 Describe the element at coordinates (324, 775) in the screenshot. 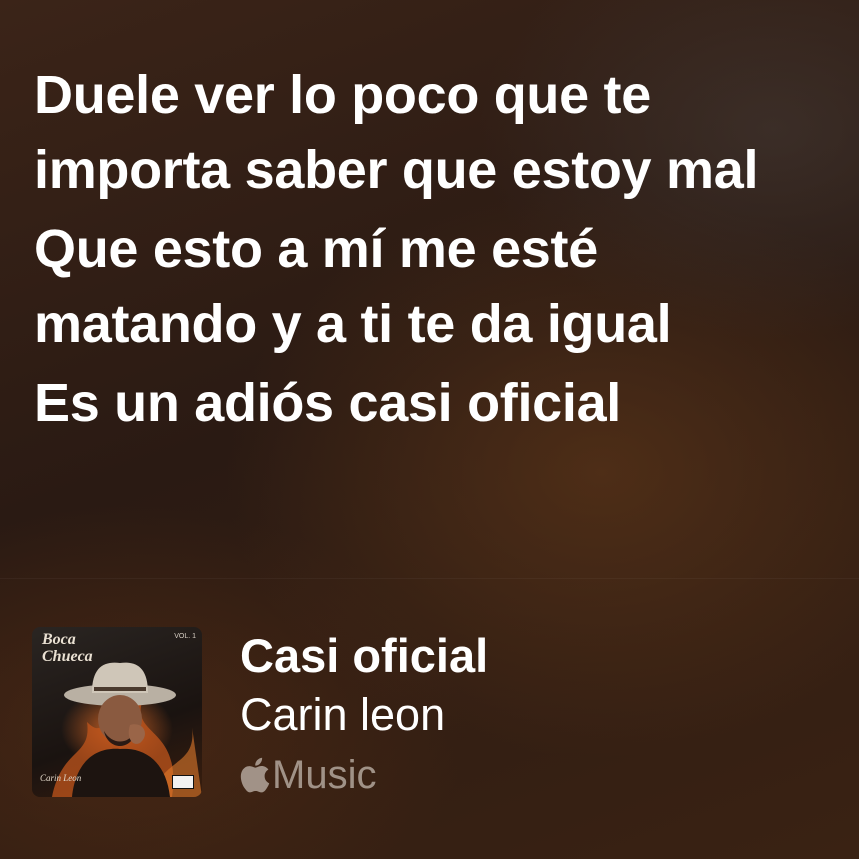

I see `service-label: Music` at that location.